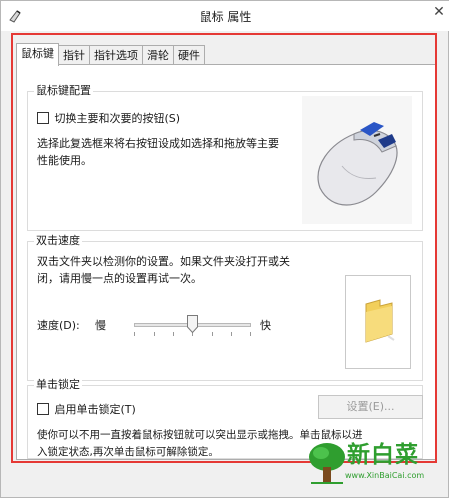 This screenshot has height=498, width=449. I want to click on button-config-desc-line1: 选择此复选框来将右按钮设成如选择和拖放等主要, so click(158, 143).